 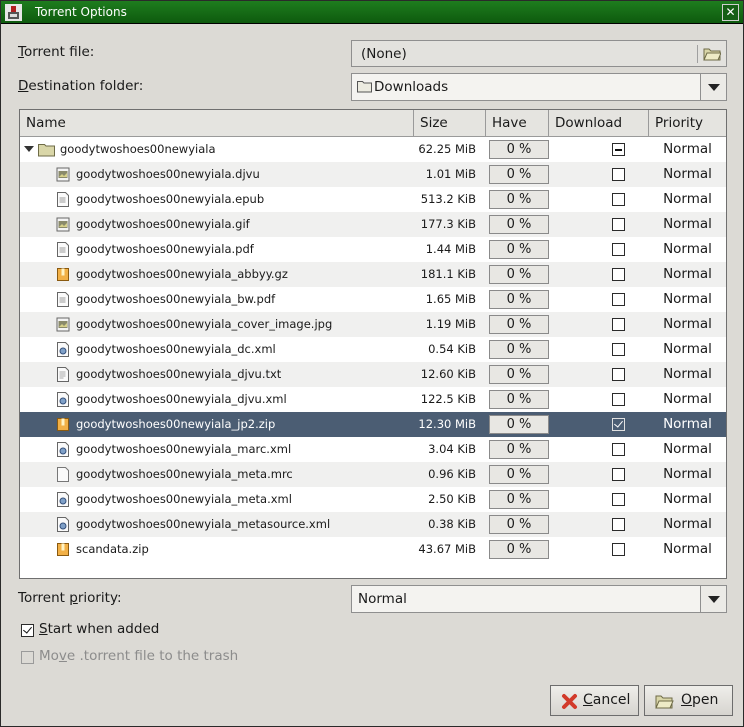 What do you see at coordinates (217, 123) in the screenshot?
I see `column-header-name: Name` at bounding box center [217, 123].